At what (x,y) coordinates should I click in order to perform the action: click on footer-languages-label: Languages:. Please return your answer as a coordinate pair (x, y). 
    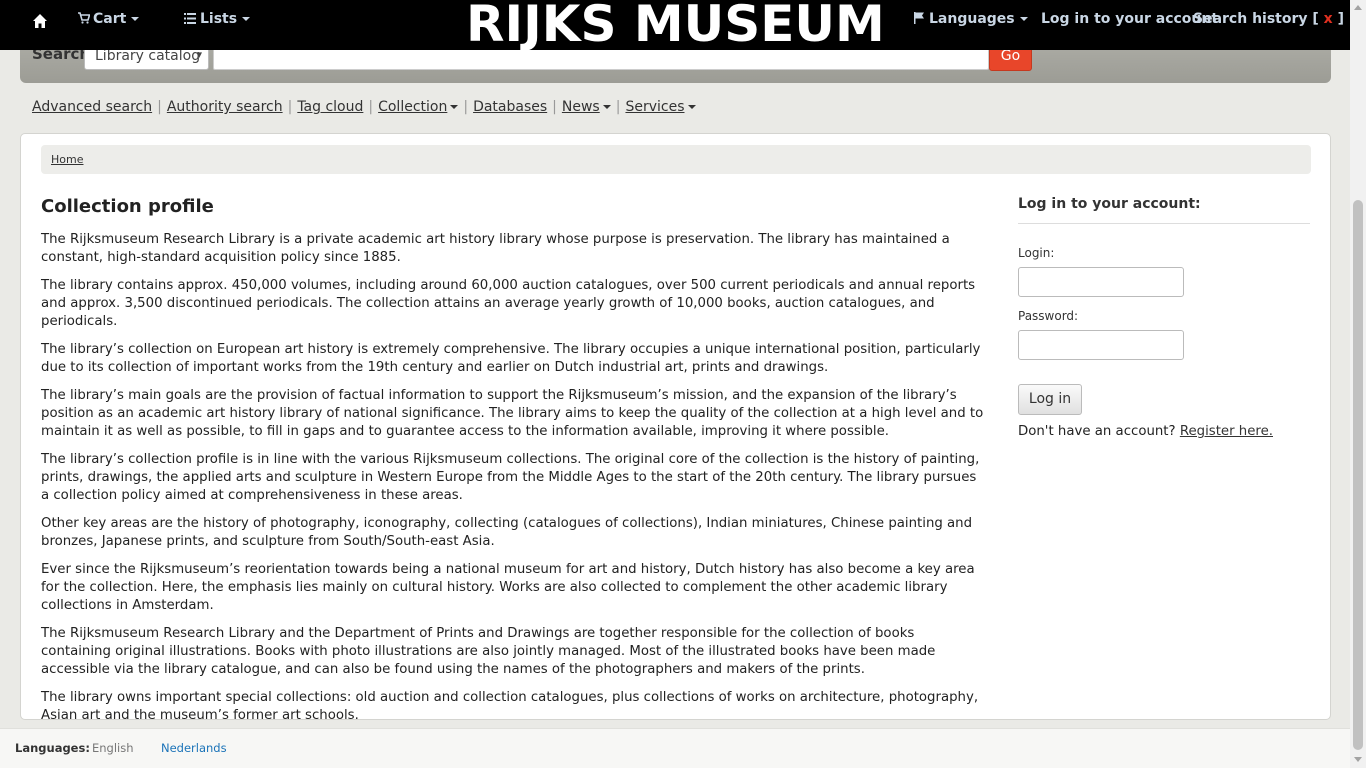
    Looking at the image, I should click on (52, 748).